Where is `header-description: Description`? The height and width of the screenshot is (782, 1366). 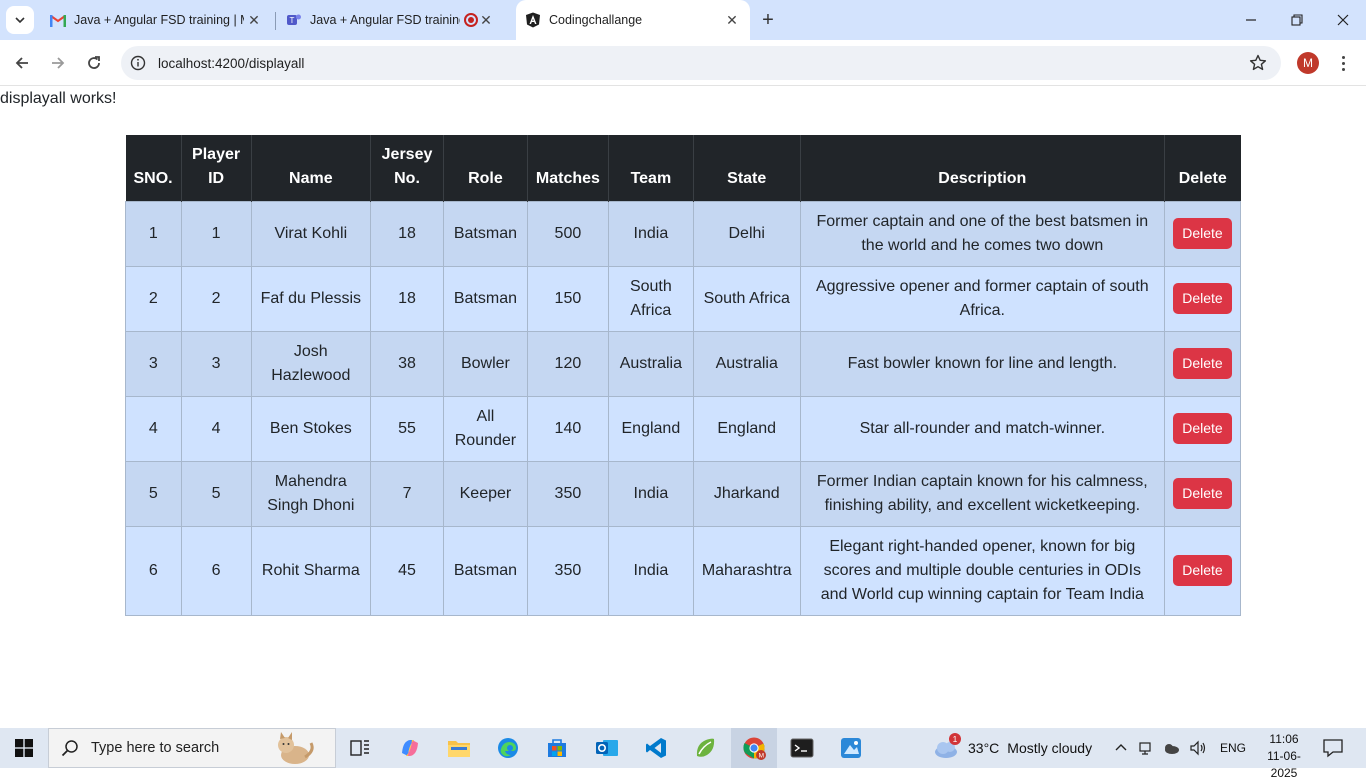
header-description: Description is located at coordinates (982, 168).